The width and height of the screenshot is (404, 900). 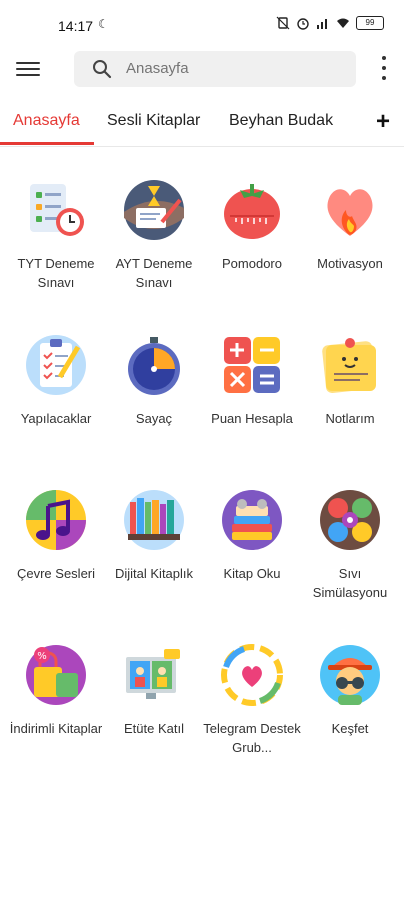 I want to click on vibrate-icon, so click(x=283, y=23).